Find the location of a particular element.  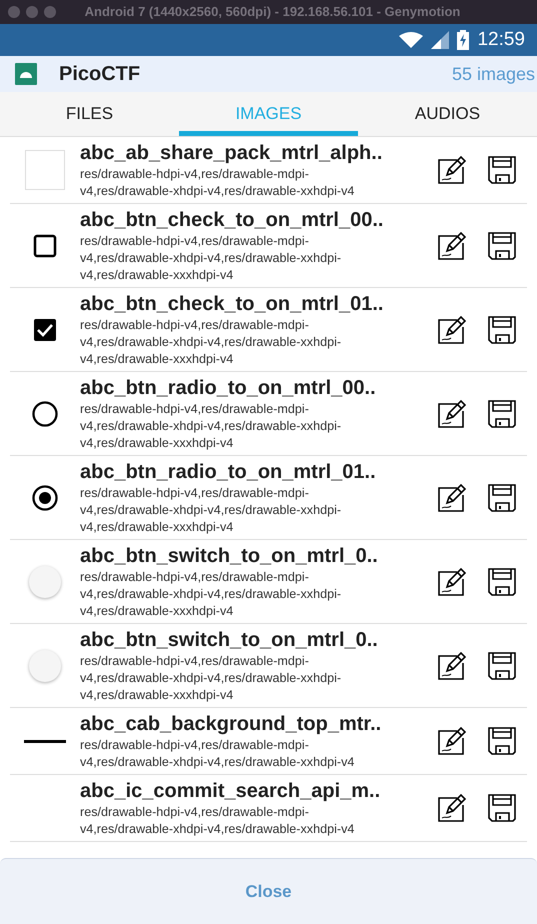

file-name: abc_ic_commit_search_api_m.. is located at coordinates (231, 791).